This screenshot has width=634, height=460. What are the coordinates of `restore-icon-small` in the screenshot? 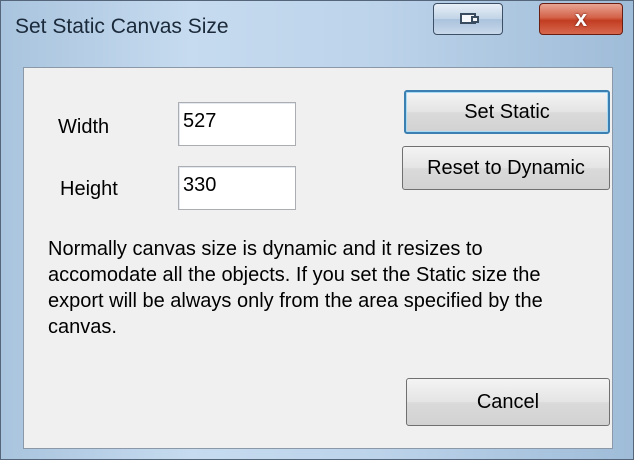 It's located at (475, 19).